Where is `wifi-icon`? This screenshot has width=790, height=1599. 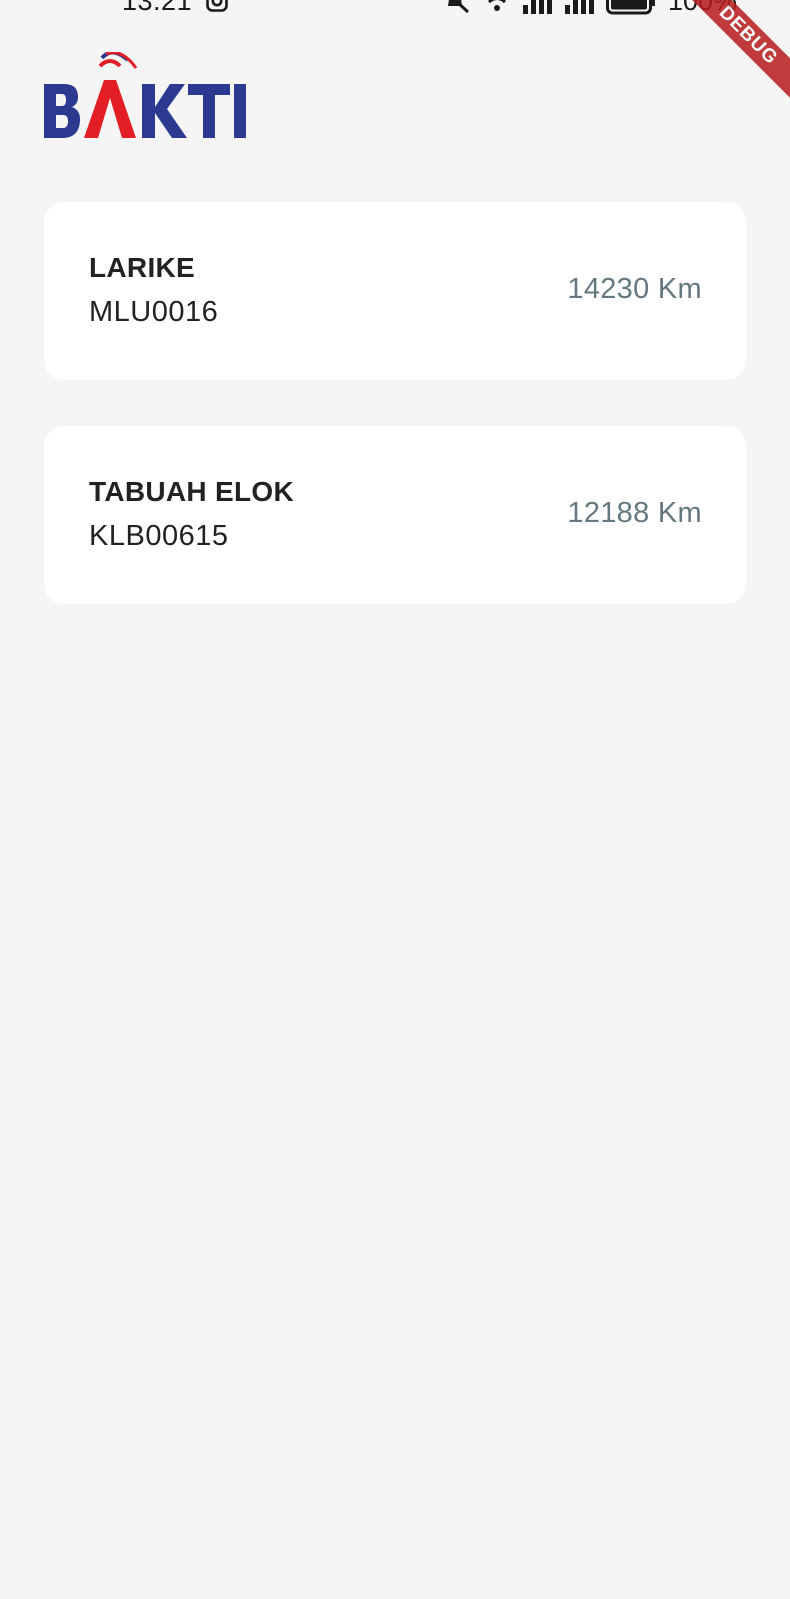 wifi-icon is located at coordinates (497, 5).